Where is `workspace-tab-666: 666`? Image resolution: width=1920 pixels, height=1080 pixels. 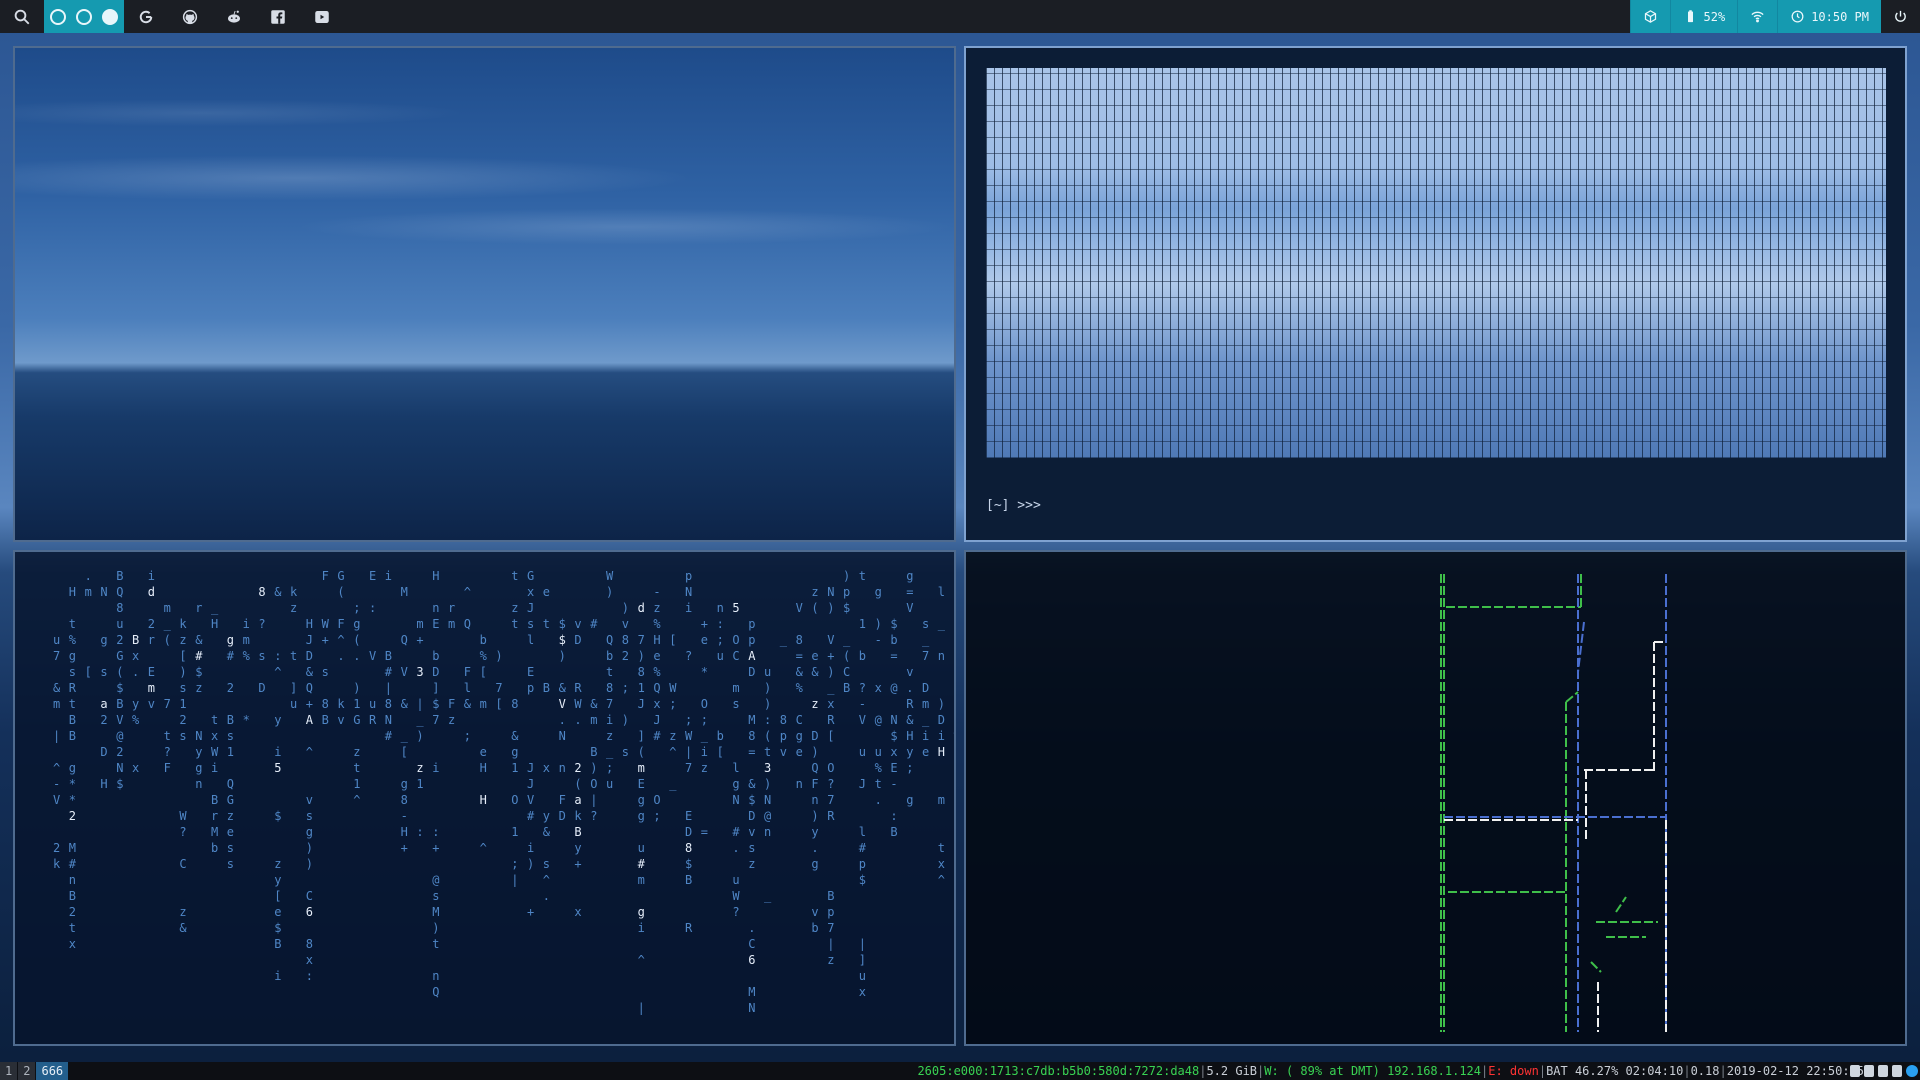 workspace-tab-666: 666 is located at coordinates (52, 1071).